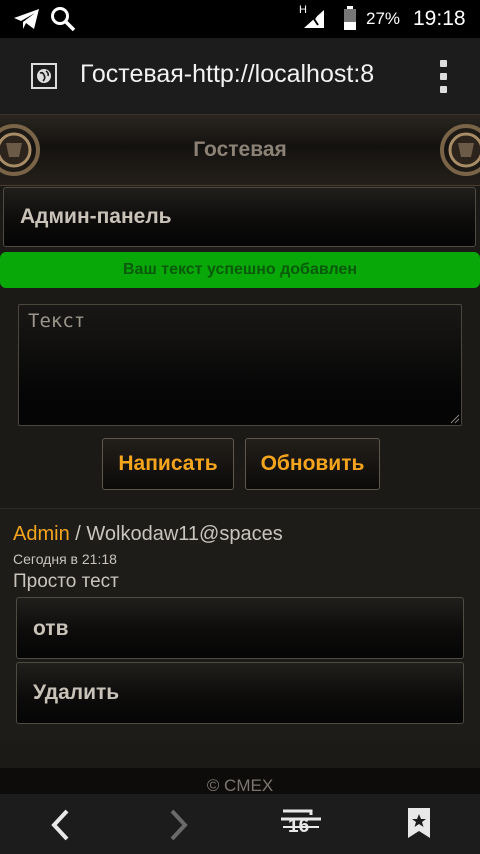  What do you see at coordinates (439, 18) in the screenshot?
I see `clock: 19:18` at bounding box center [439, 18].